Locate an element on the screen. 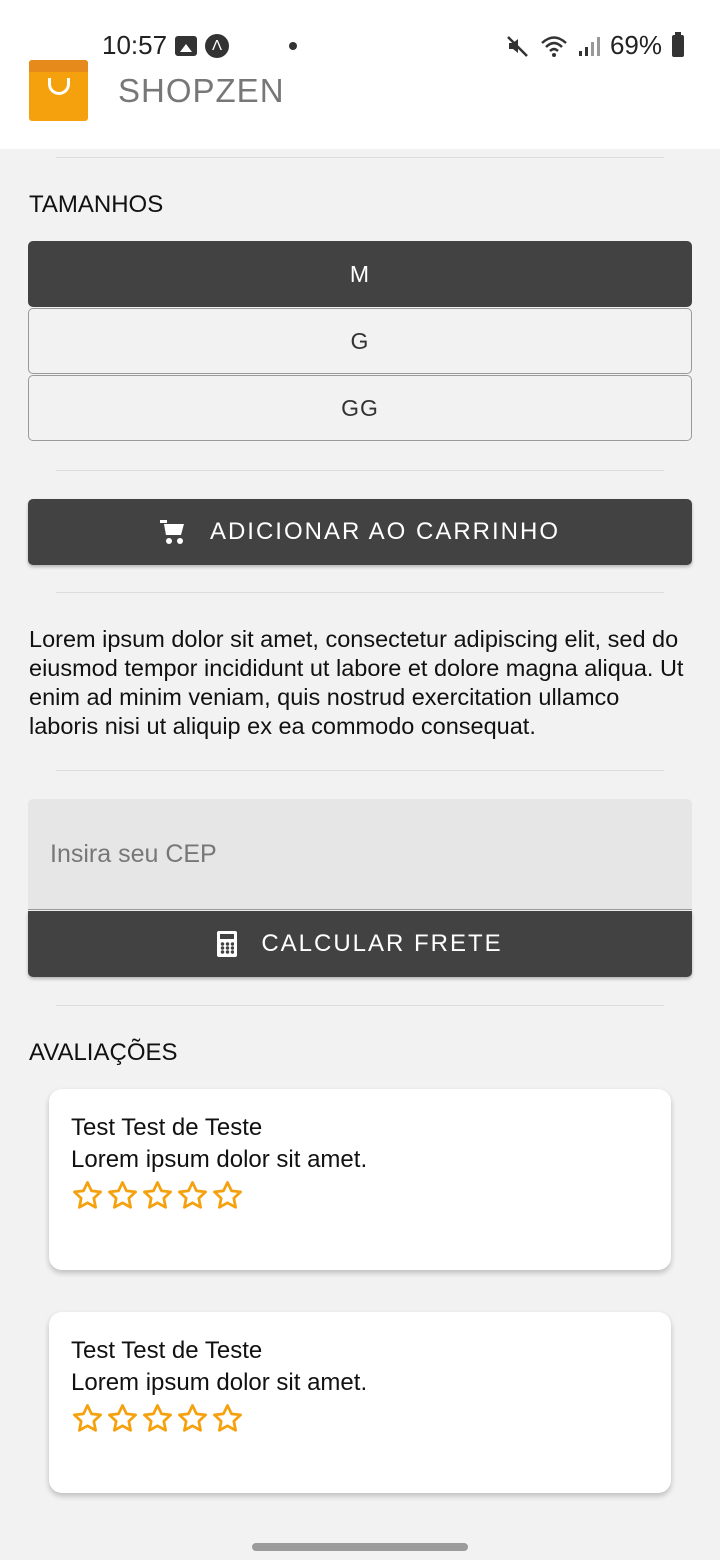 This screenshot has height=1560, width=720. cep-input is located at coordinates (360, 854).